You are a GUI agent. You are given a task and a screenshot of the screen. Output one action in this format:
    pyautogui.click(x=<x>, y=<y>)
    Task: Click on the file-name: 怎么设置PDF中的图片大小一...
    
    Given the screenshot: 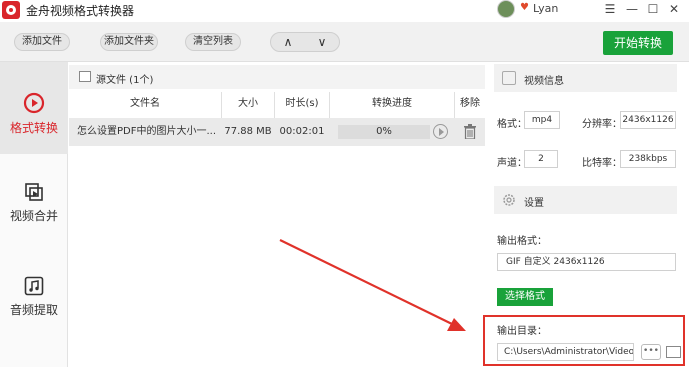 What is the action you would take?
    pyautogui.click(x=147, y=131)
    